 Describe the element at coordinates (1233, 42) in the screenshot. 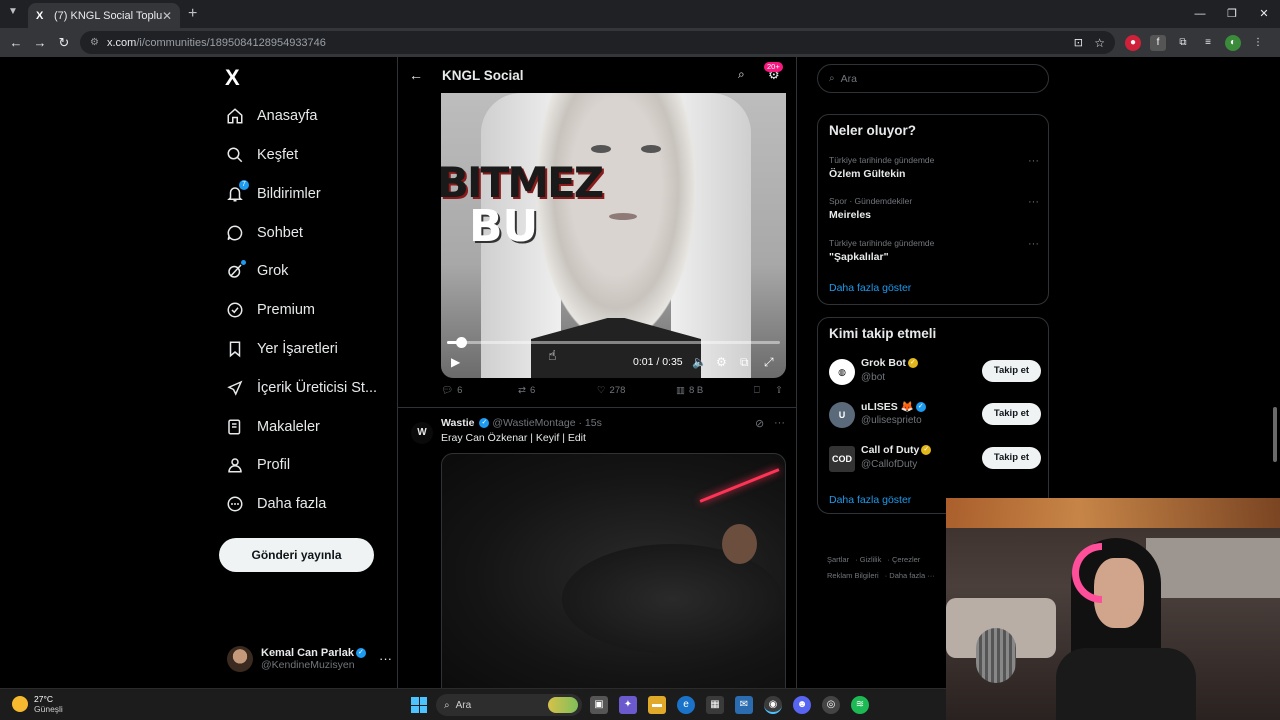

I see `profile-icon: ◐` at that location.